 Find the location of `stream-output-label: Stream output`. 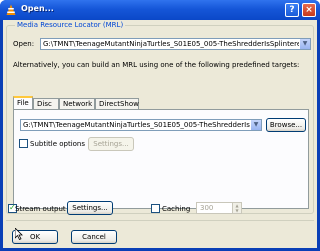

stream-output-label: Stream output is located at coordinates (40, 209).